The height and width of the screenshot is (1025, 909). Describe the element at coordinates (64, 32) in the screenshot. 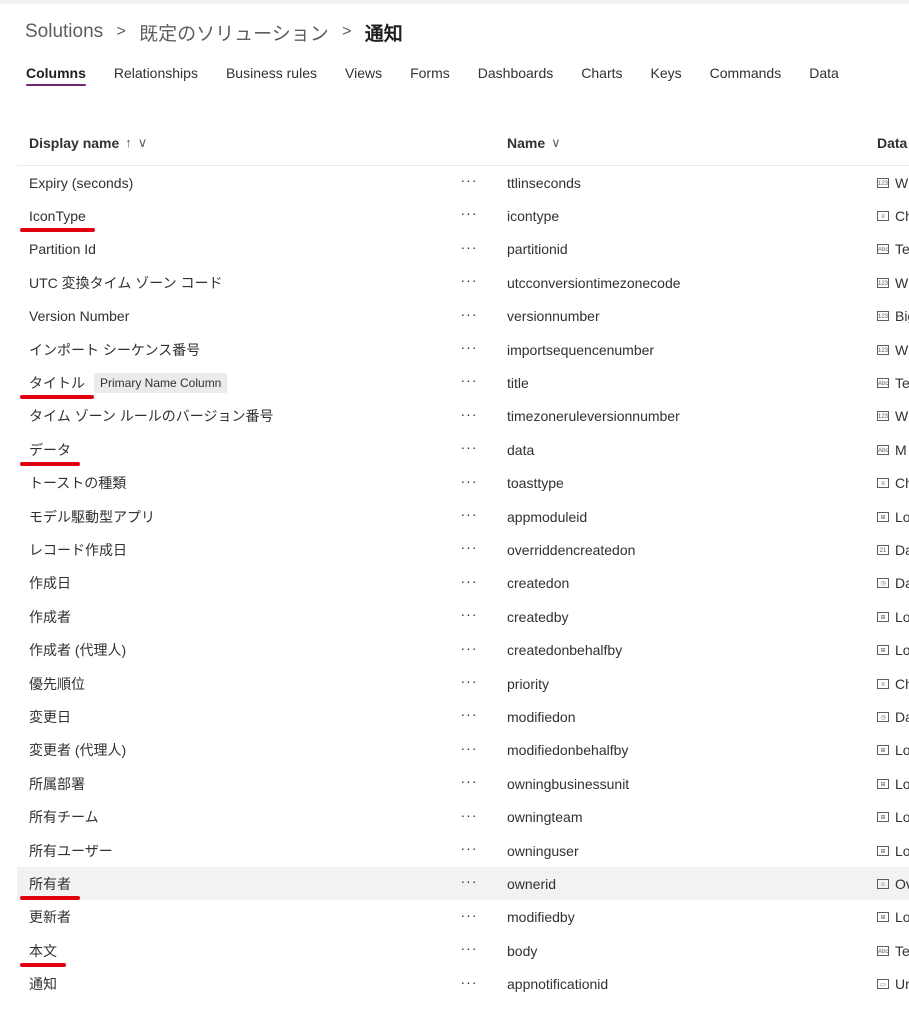

I see `breadcrumb-solutions: Solutions` at that location.